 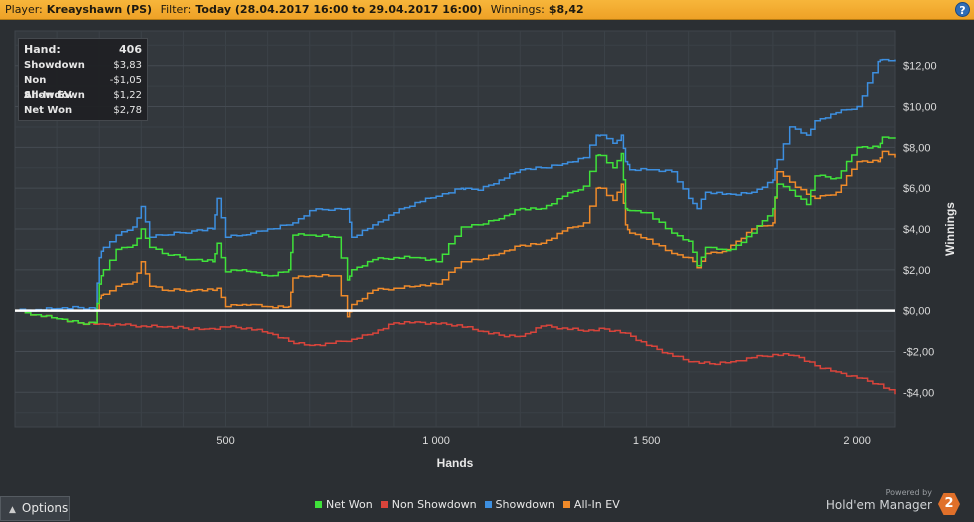 What do you see at coordinates (878, 505) in the screenshot?
I see `brand-name: Hold'em Manager` at bounding box center [878, 505].